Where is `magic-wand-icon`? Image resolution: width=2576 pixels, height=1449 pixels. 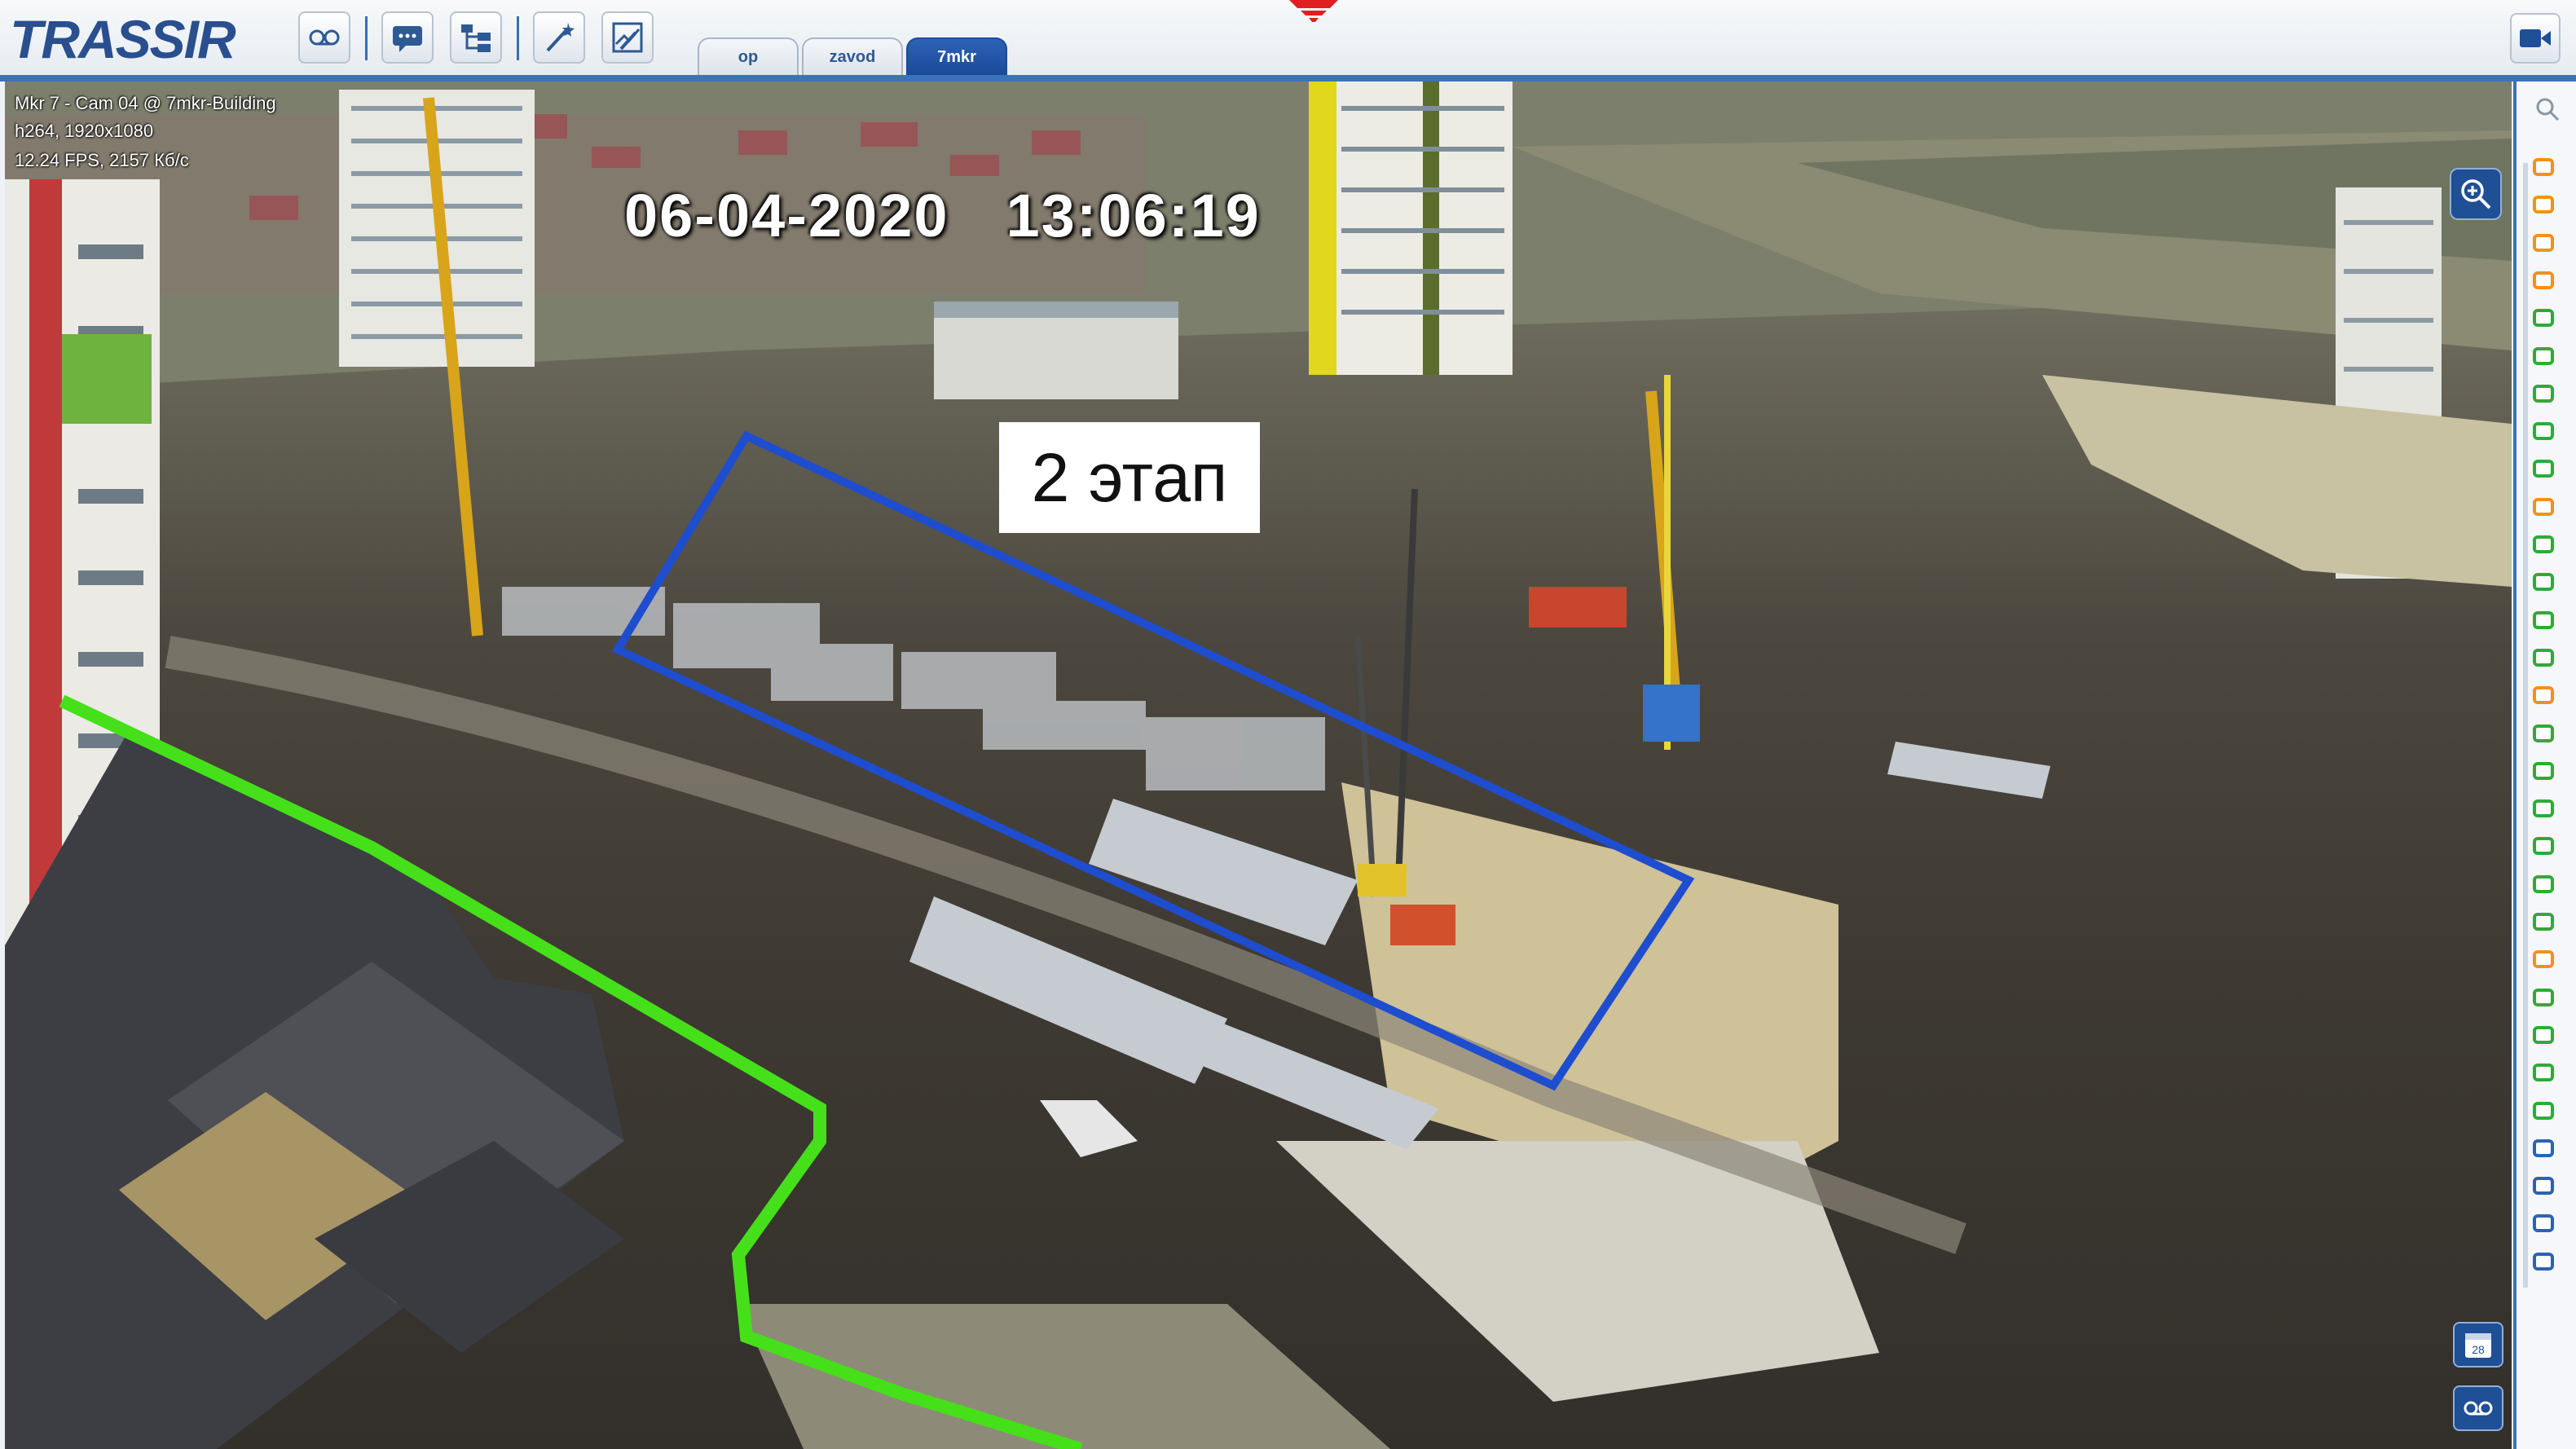 magic-wand-icon is located at coordinates (561, 37).